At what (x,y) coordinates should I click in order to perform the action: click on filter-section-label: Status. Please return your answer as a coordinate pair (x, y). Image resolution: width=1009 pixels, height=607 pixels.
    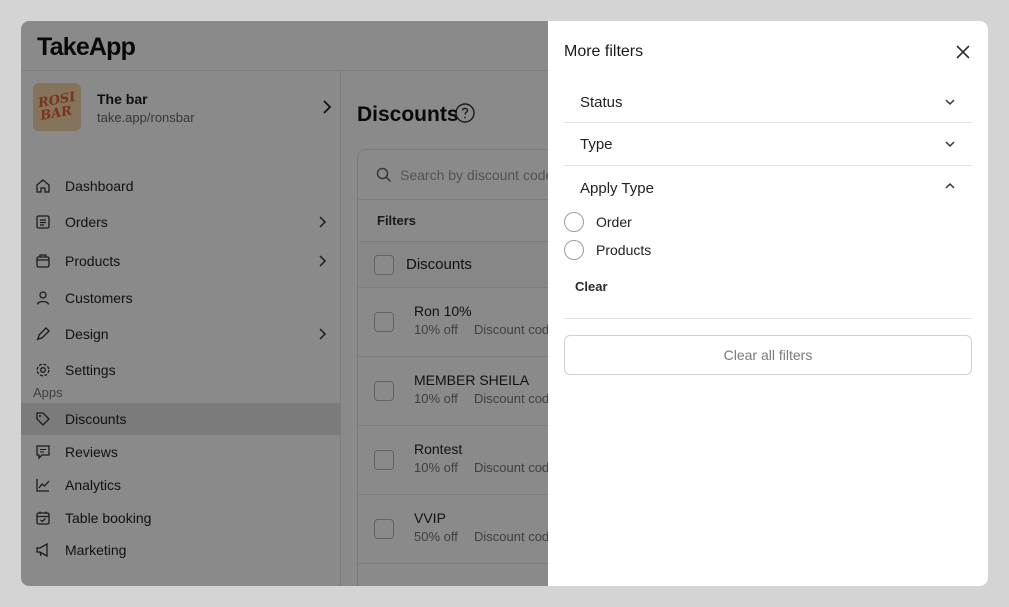
    Looking at the image, I should click on (601, 102).